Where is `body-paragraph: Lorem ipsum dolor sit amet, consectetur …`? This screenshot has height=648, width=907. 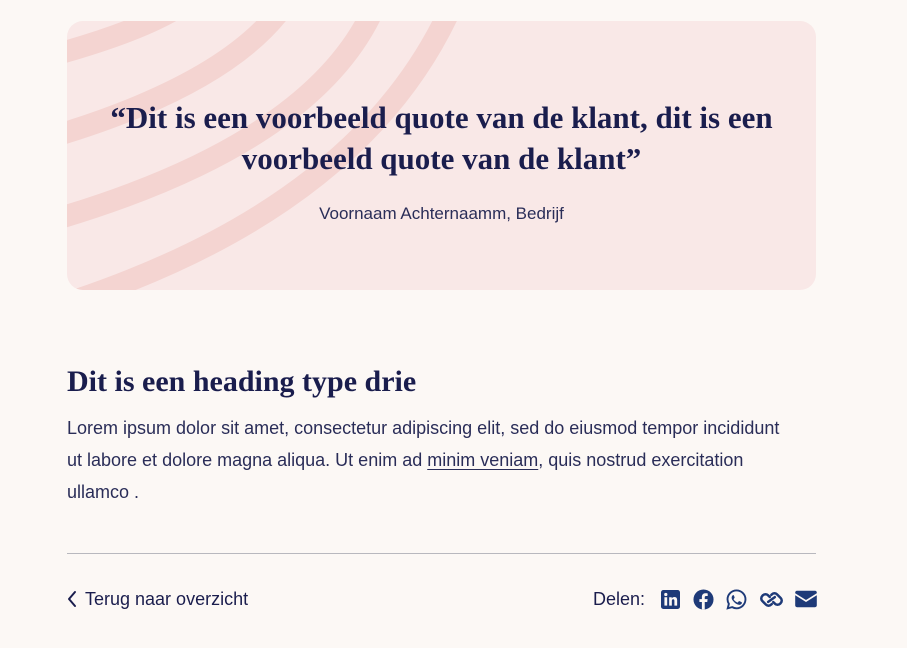
body-paragraph: Lorem ipsum dolor sit amet, consectetur … is located at coordinates (427, 460).